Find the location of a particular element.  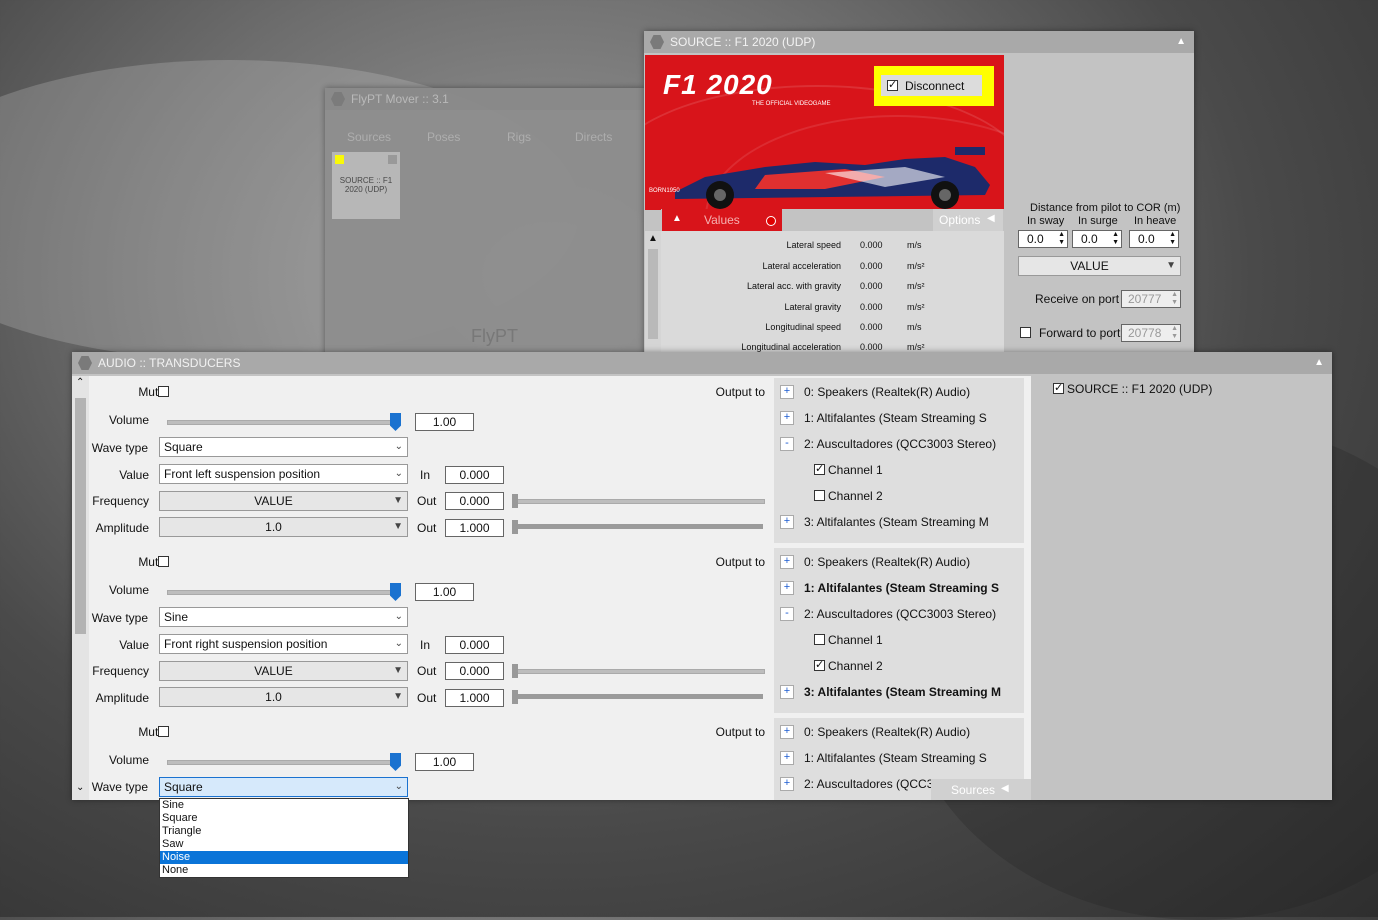

value-number: 0.000 is located at coordinates (871, 286).